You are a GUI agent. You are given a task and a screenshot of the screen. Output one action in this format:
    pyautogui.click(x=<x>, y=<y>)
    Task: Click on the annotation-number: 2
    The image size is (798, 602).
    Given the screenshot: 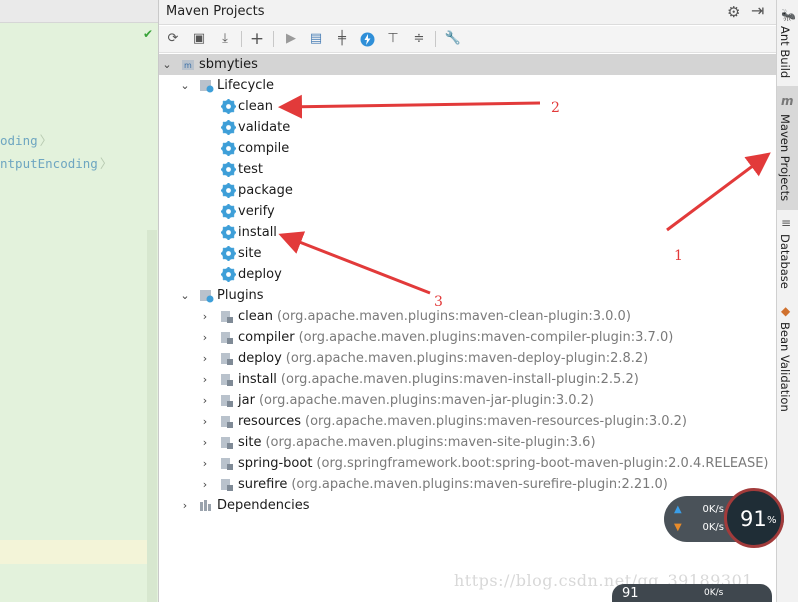 What is the action you would take?
    pyautogui.click(x=555, y=108)
    